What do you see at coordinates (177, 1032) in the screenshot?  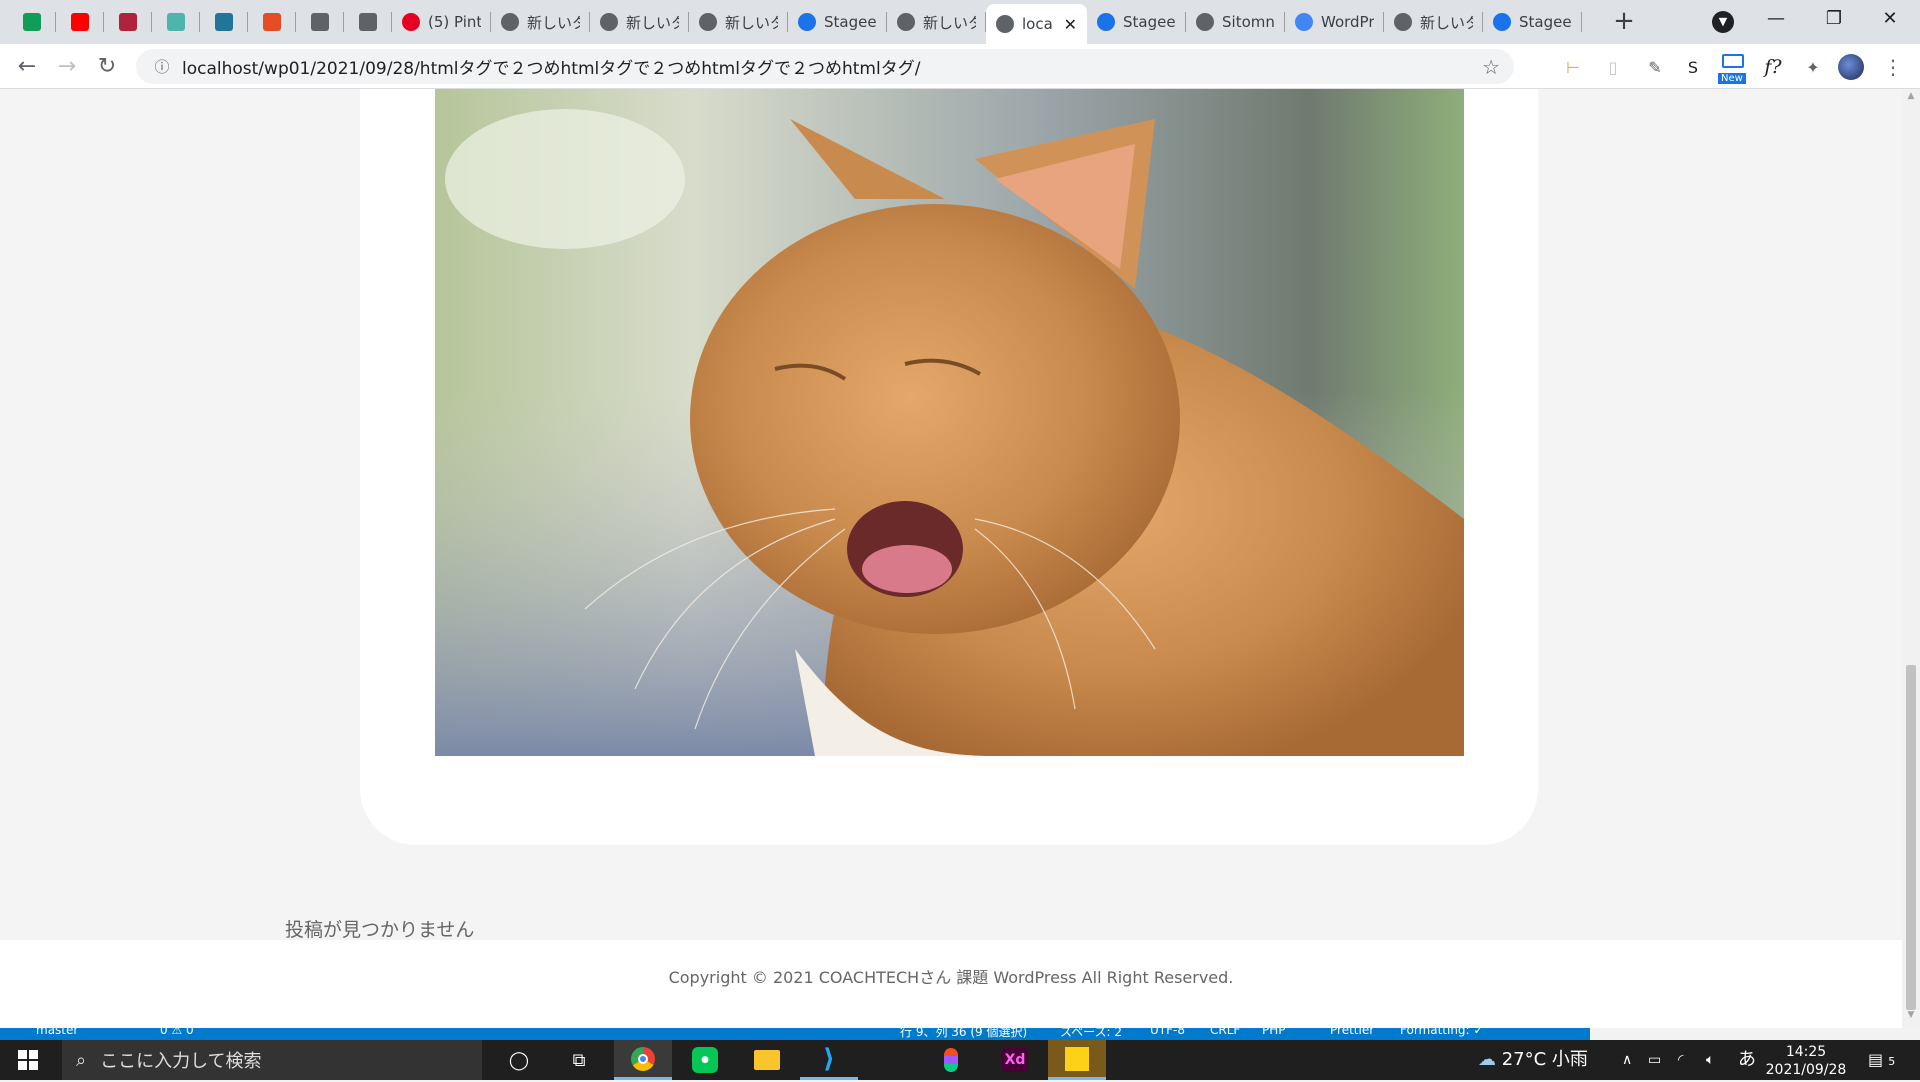 I see `status-problems: 0 ⚠ 0` at bounding box center [177, 1032].